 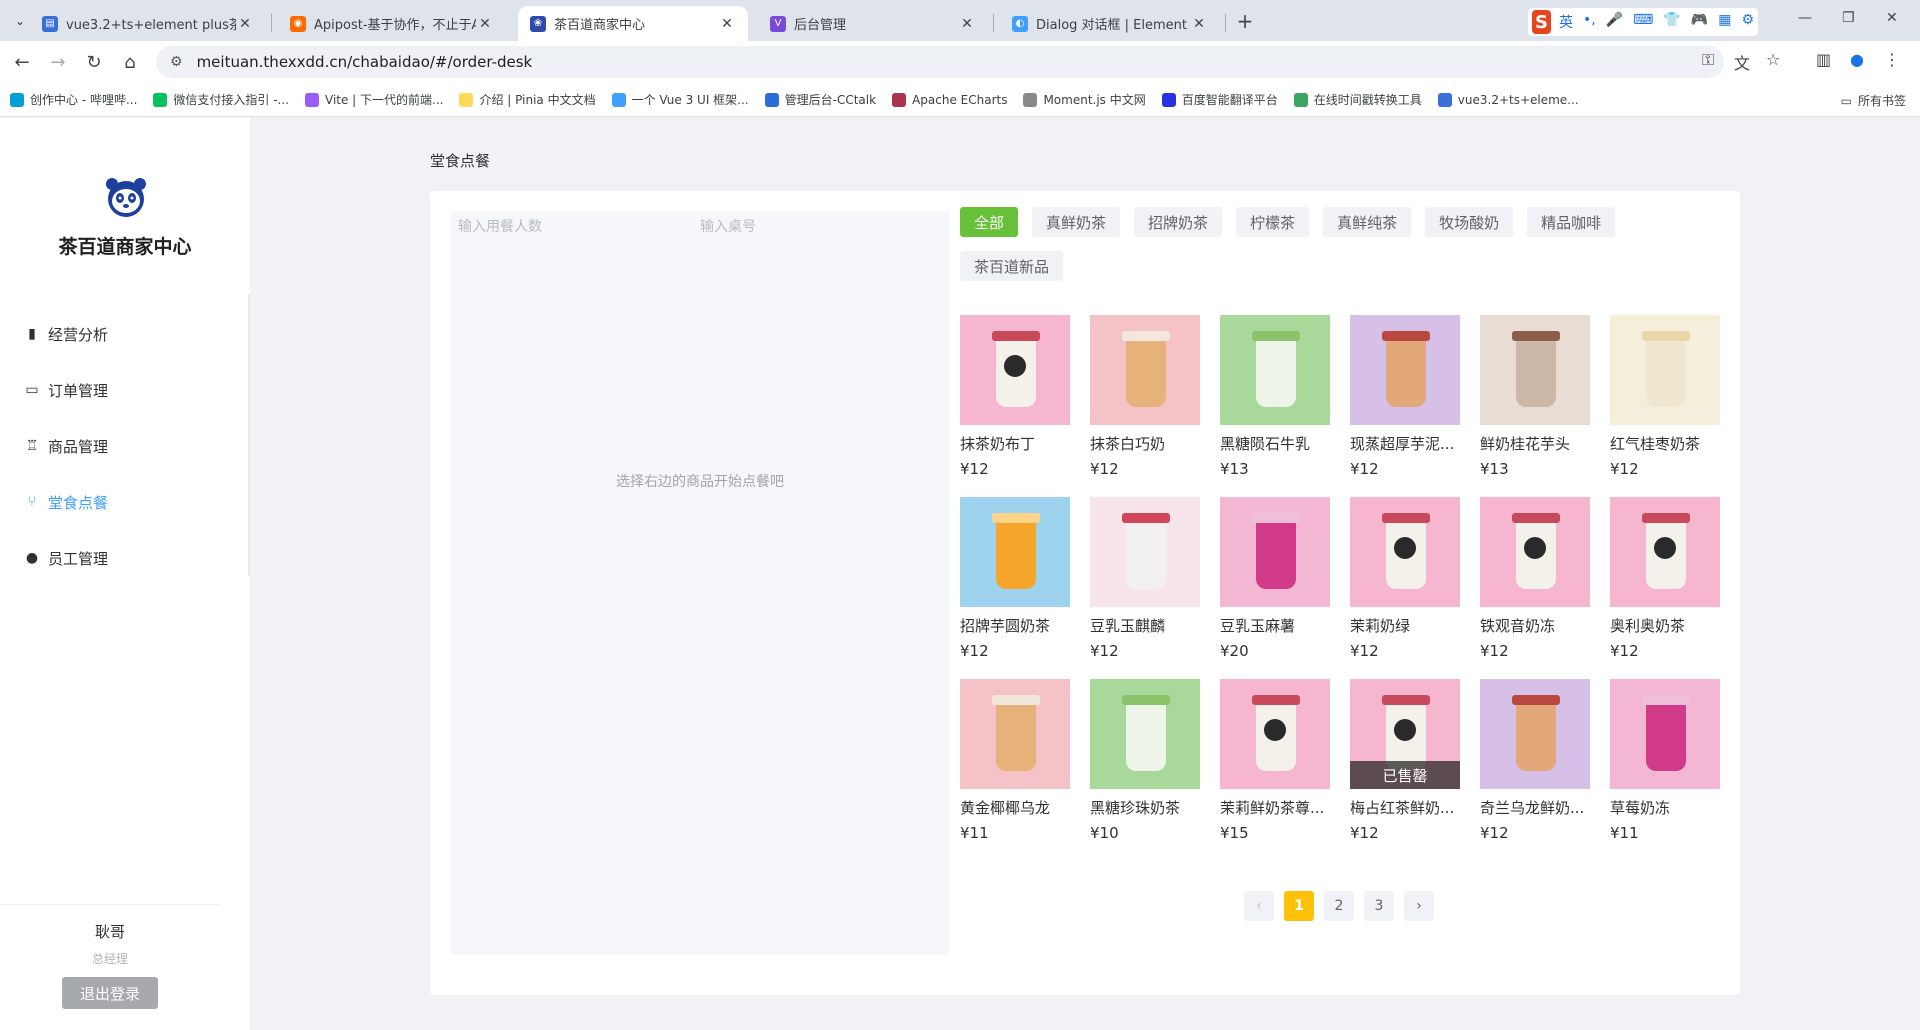 I want to click on restore-icon: ❐, so click(x=1848, y=18).